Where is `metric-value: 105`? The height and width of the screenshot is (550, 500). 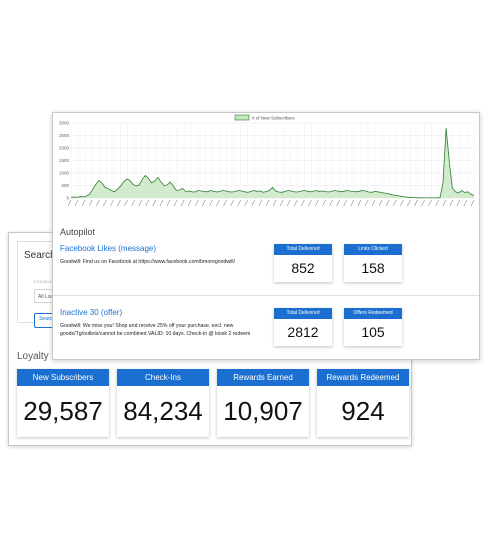
metric-value: 105 is located at coordinates (373, 332).